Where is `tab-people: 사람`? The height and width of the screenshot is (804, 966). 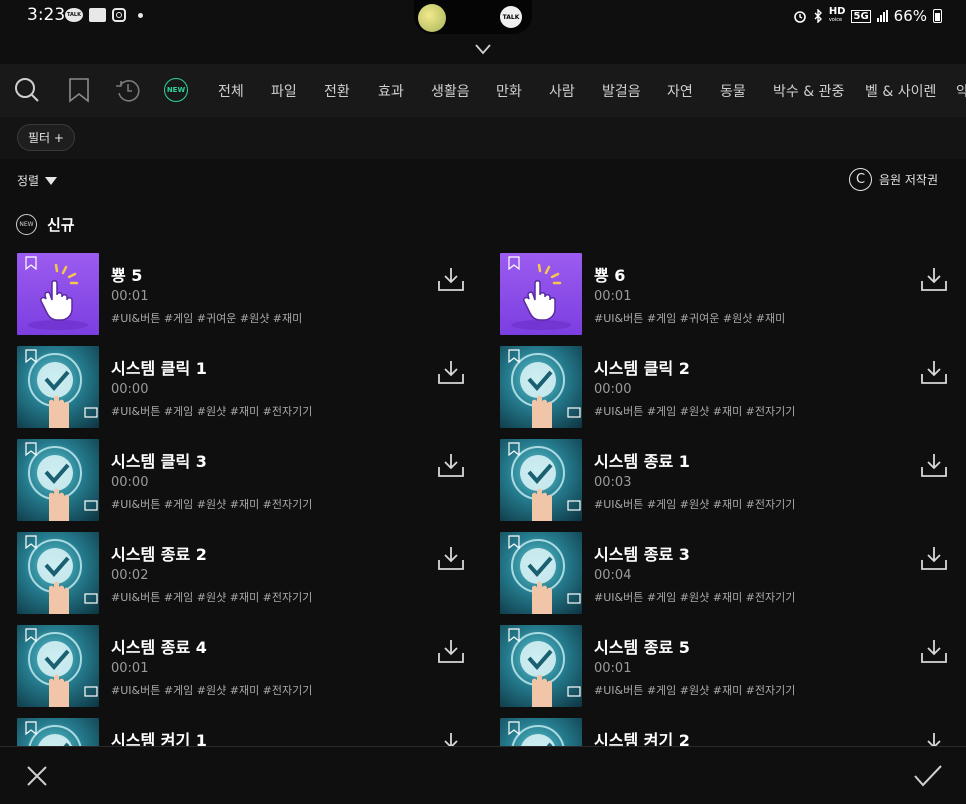 tab-people: 사람 is located at coordinates (562, 91).